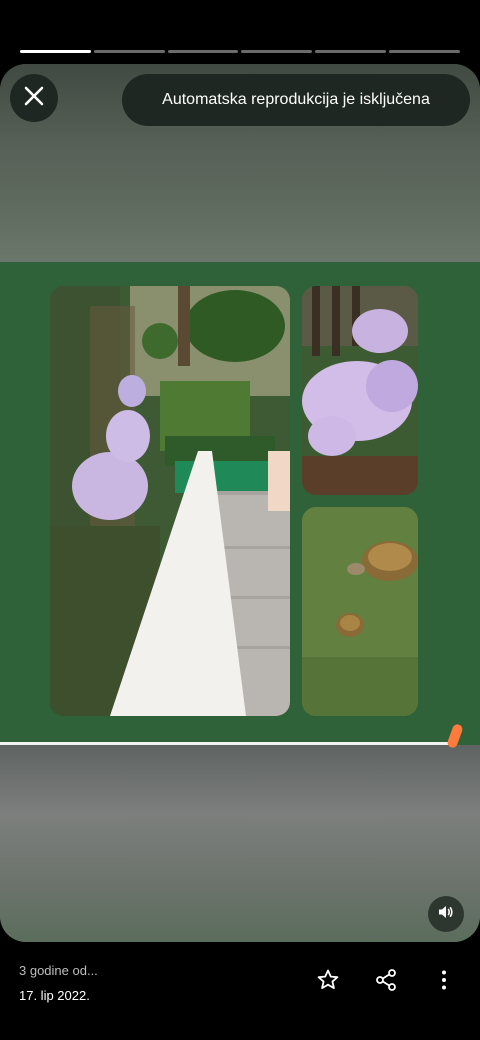 This screenshot has height=1040, width=480. I want to click on favorite-button, so click(328, 982).